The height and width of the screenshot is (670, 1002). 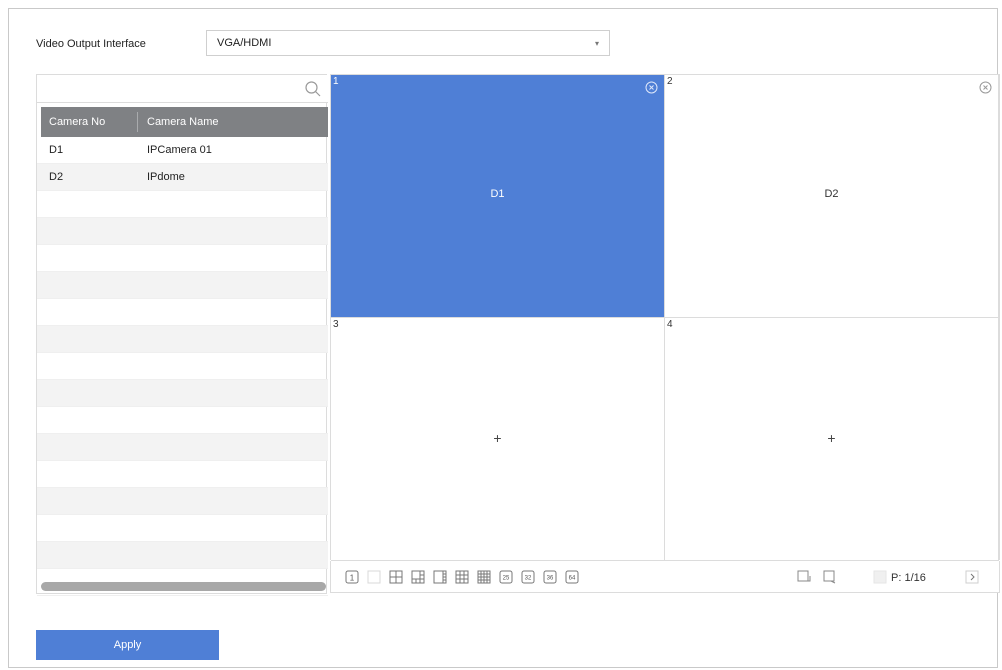 I want to click on svg-text: 1, so click(x=352, y=578).